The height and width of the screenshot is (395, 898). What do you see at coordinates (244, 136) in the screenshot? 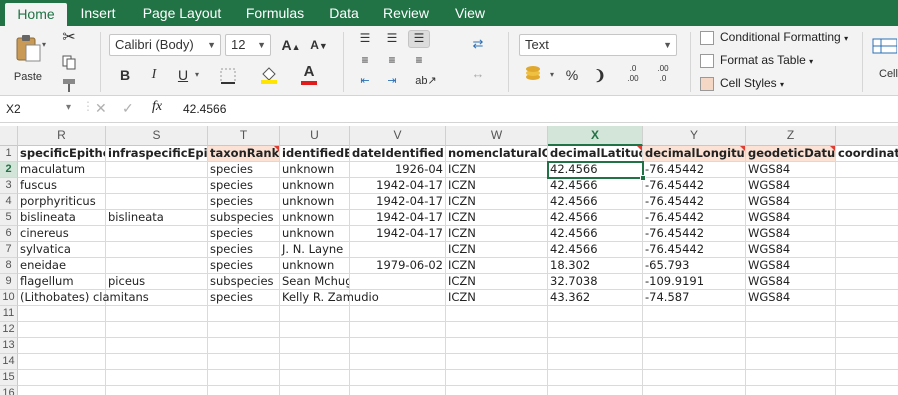
I see `column-header: T` at bounding box center [244, 136].